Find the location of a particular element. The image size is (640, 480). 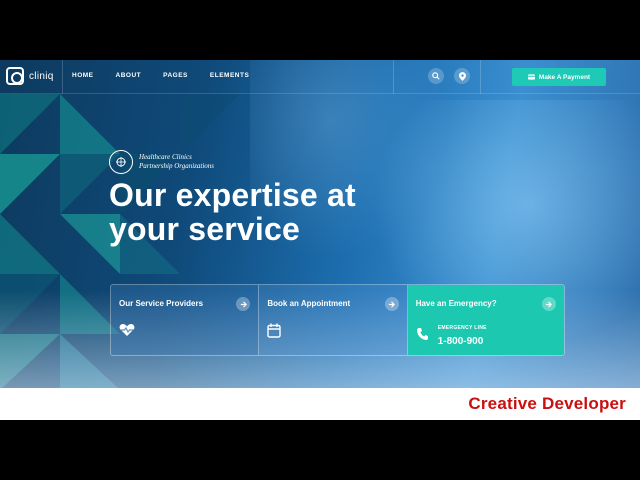

badge-line-2: Partnership Organizations is located at coordinates (176, 166).